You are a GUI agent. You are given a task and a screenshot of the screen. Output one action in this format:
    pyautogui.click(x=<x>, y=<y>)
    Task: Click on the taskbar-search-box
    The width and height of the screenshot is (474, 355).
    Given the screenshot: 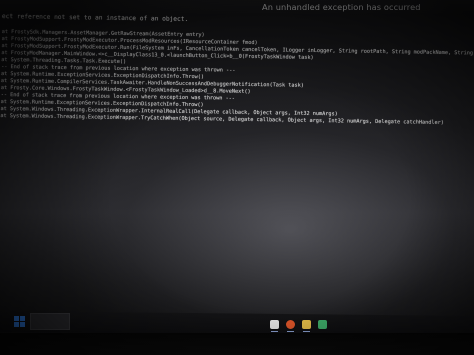 What is the action you would take?
    pyautogui.click(x=50, y=321)
    